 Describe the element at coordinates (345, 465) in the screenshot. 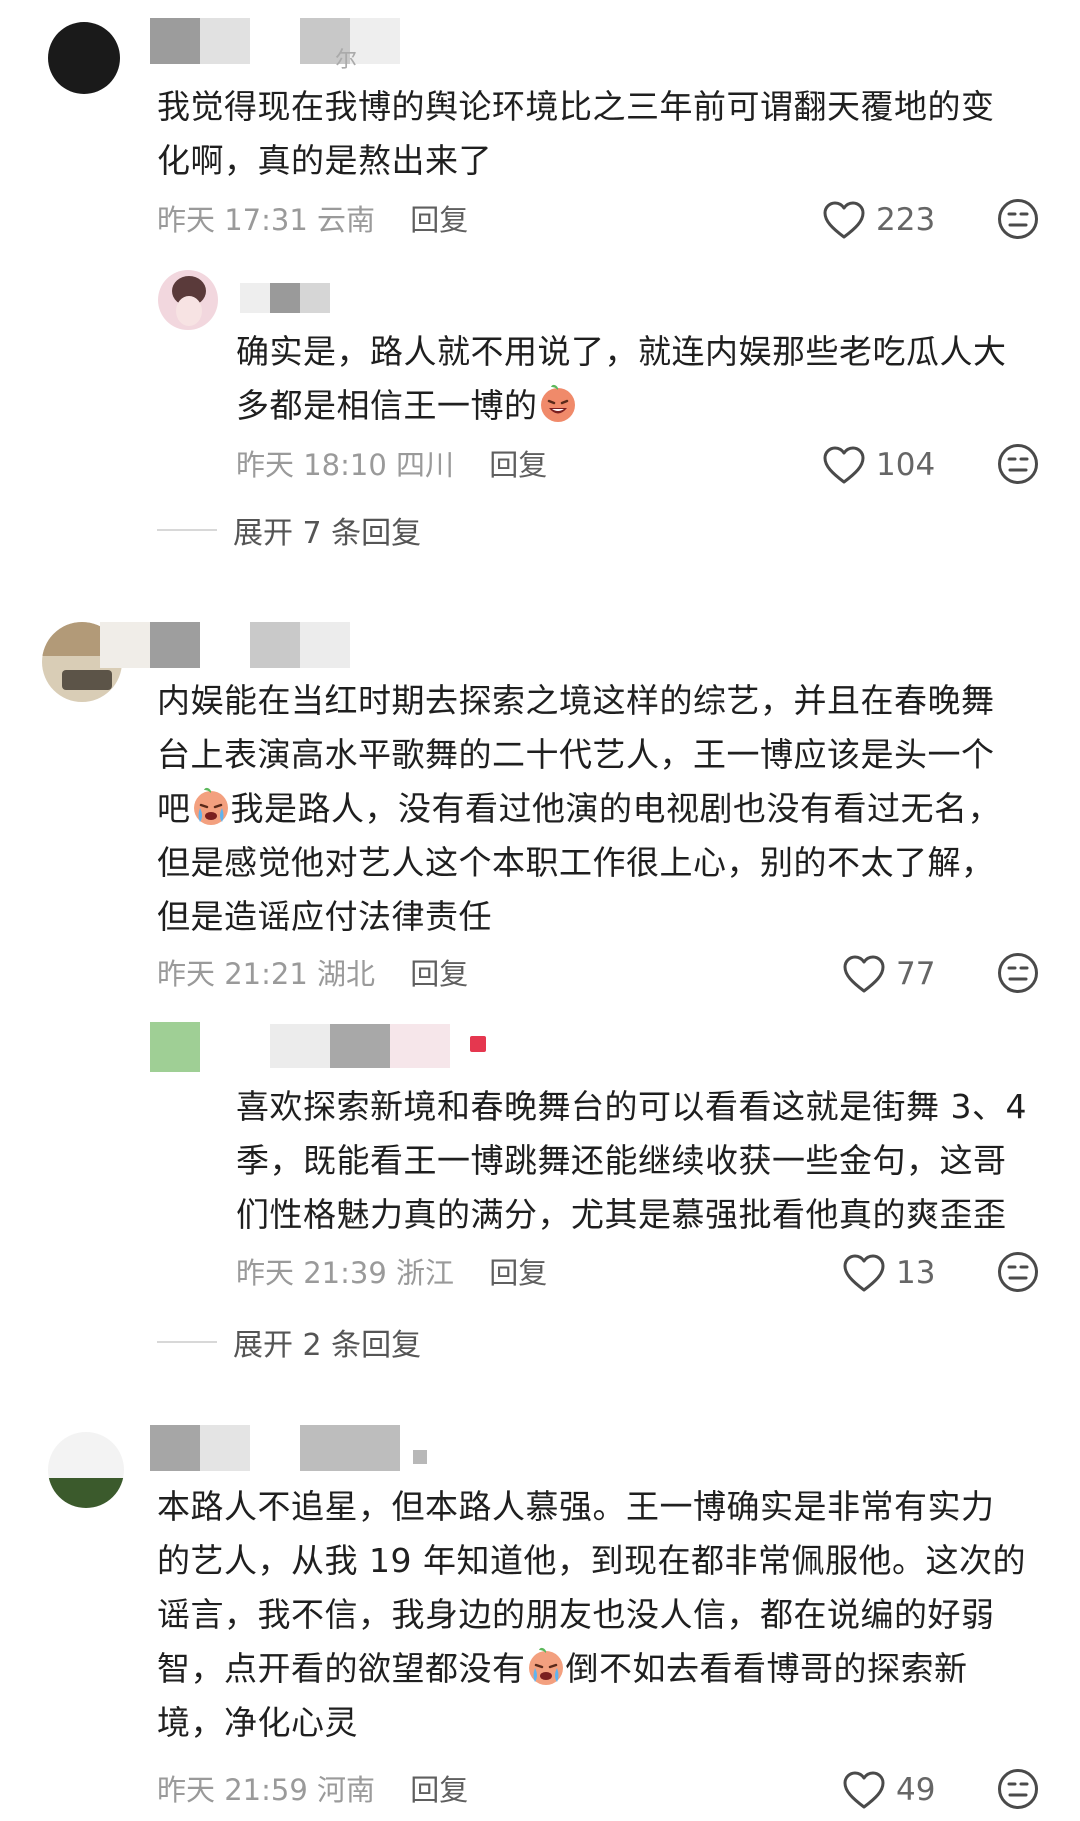

I see `timestamp-location: 昨天 18:10 四川` at that location.